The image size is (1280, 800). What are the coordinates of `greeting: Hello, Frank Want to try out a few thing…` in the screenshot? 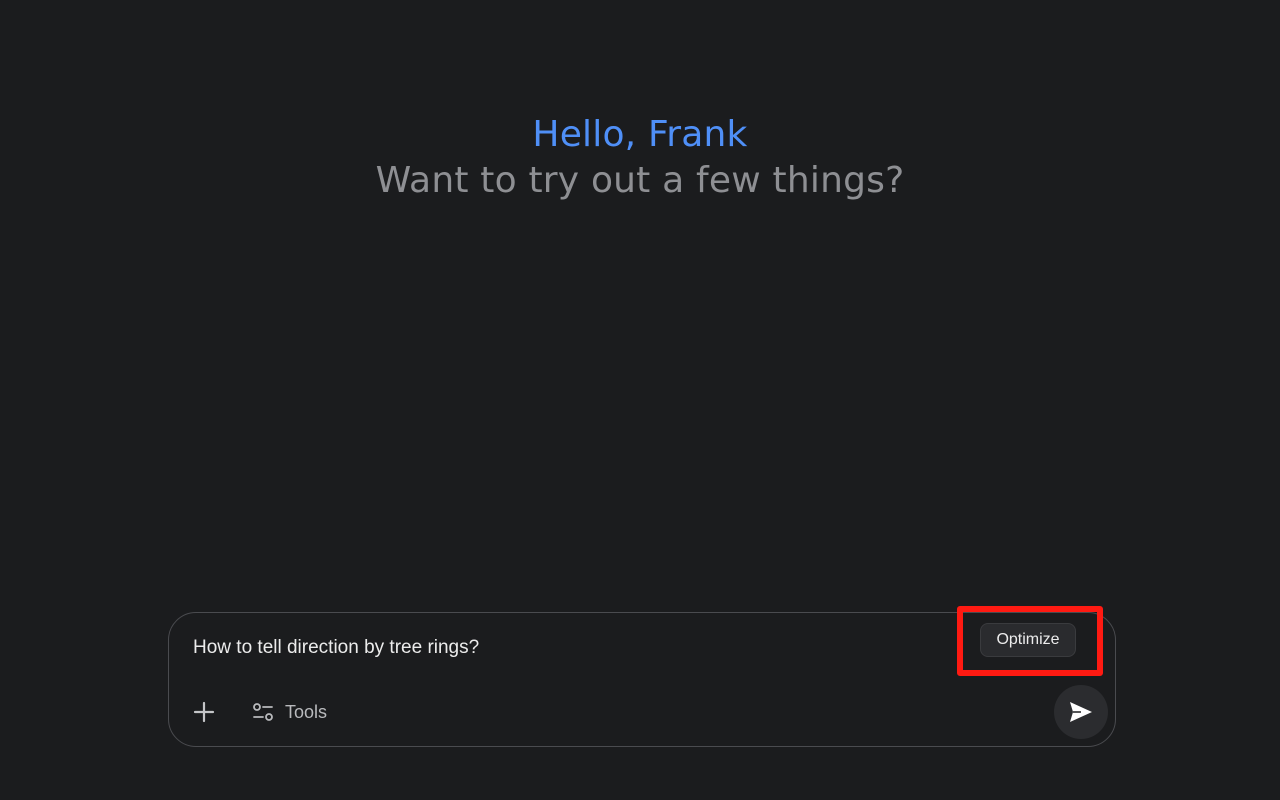 It's located at (640, 158).